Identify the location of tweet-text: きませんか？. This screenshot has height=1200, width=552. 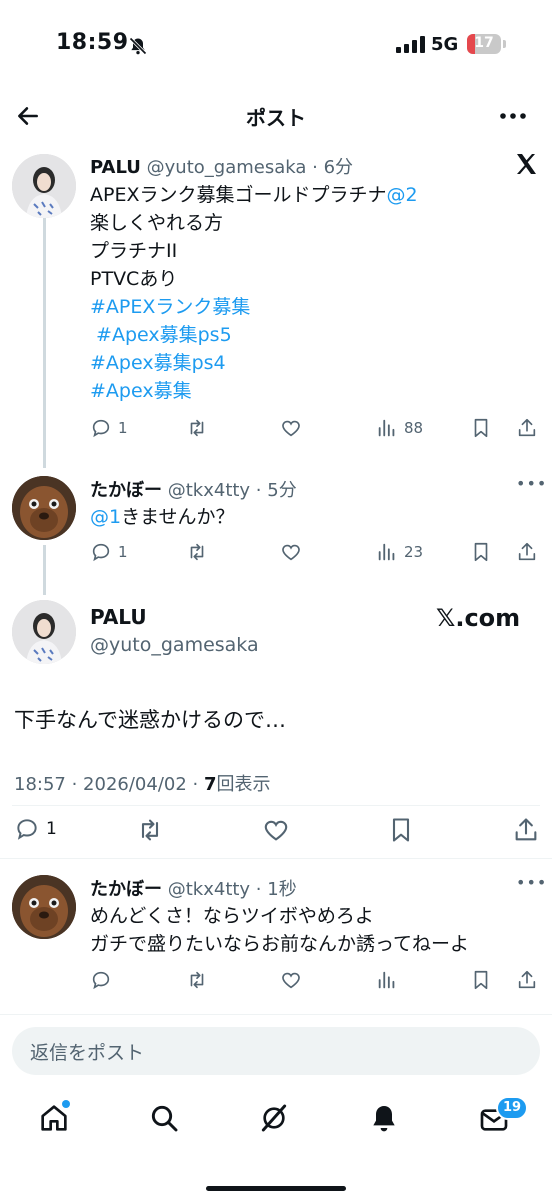
(178, 517).